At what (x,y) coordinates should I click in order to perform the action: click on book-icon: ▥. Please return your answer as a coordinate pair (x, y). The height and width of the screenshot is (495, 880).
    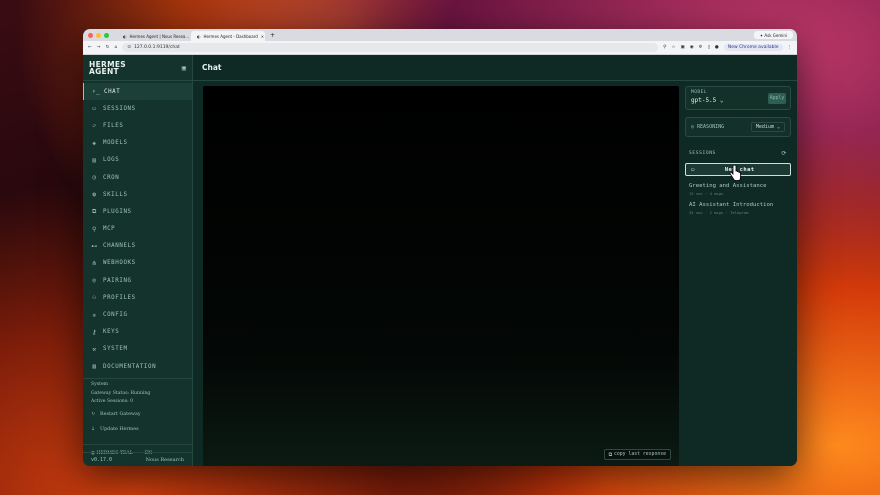
    Looking at the image, I should click on (94, 367).